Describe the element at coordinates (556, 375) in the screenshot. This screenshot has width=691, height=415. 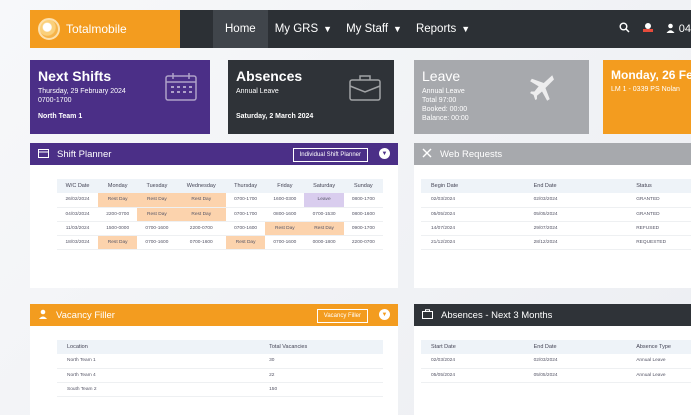
I see `table-row: 05/05/2024 05/05/2024 Annual Leave` at that location.